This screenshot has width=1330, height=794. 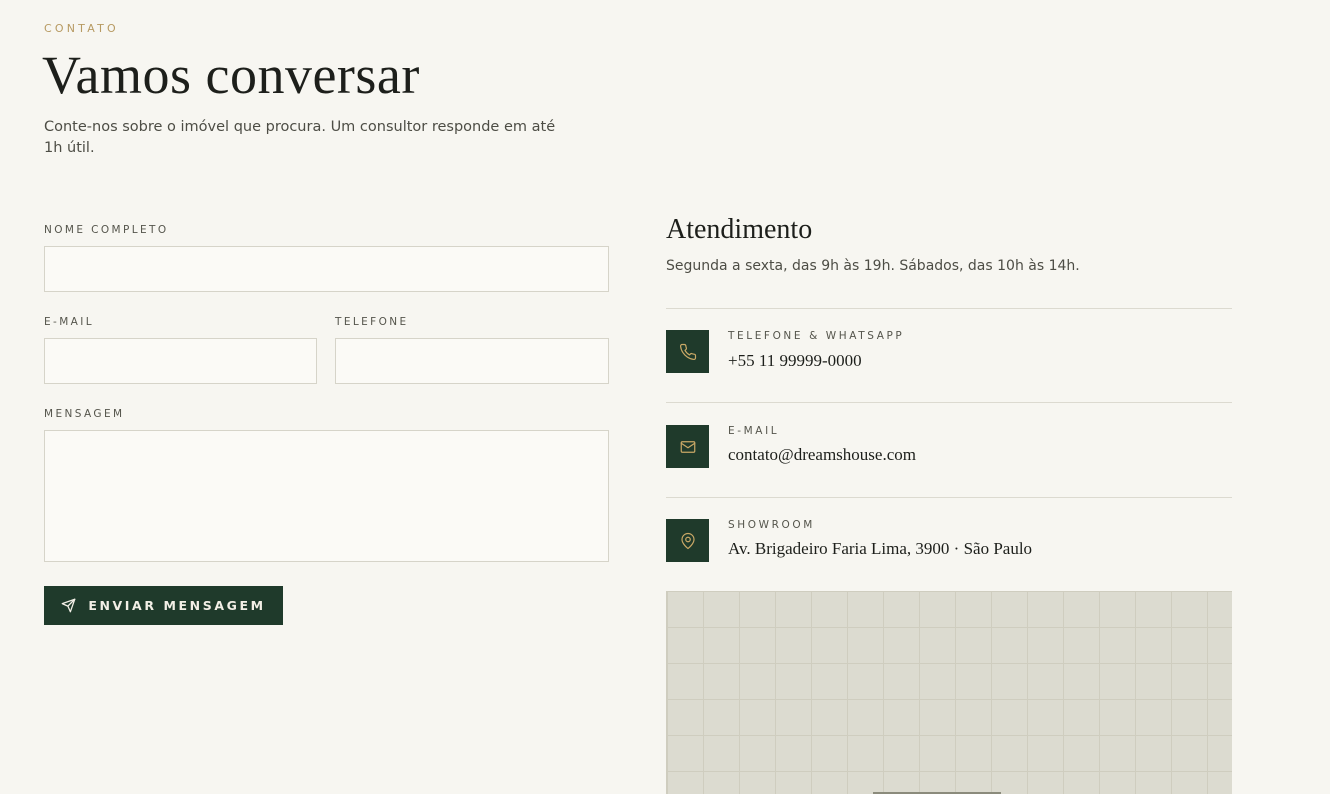 I want to click on mail-icon, so click(x=687, y=446).